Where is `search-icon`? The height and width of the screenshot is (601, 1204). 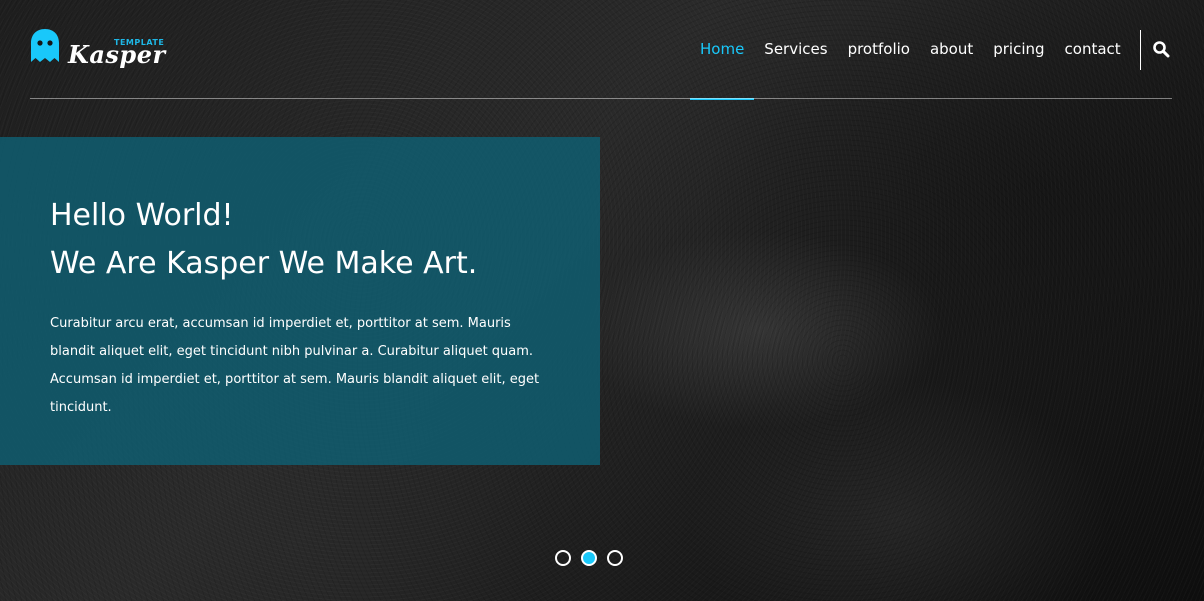 search-icon is located at coordinates (1161, 49).